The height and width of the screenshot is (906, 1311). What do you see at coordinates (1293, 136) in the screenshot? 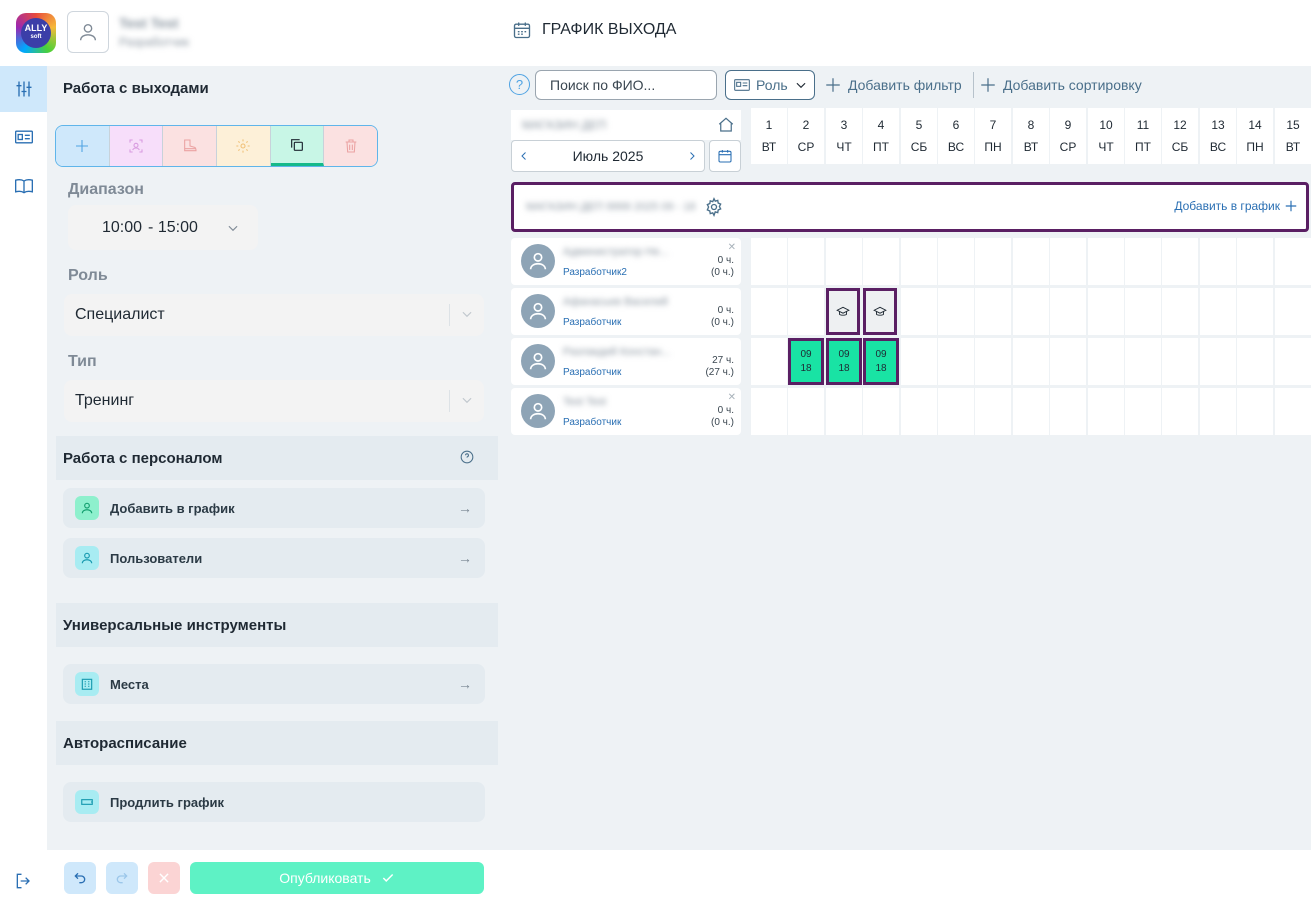
I see `day-header: 15 ВТ` at bounding box center [1293, 136].